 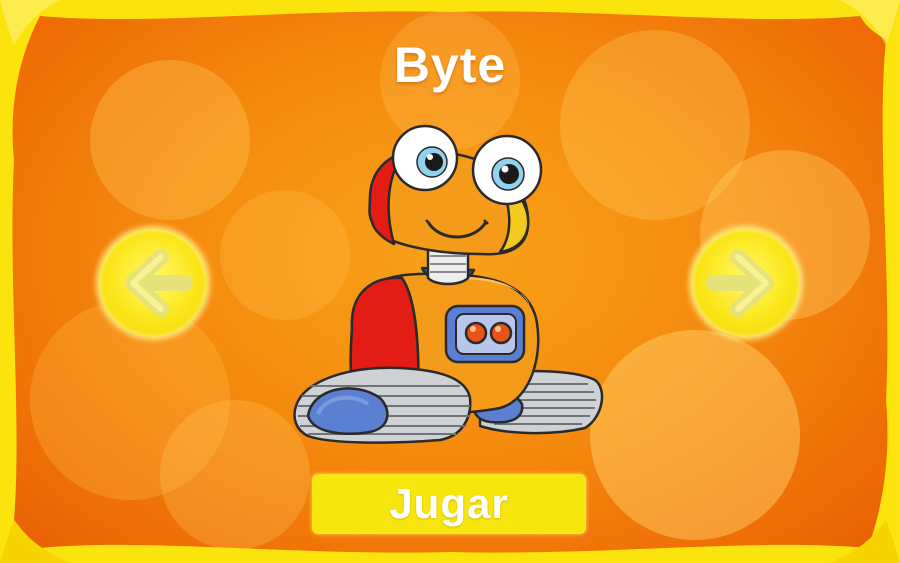 I want to click on character-name: Byte, so click(x=450, y=65).